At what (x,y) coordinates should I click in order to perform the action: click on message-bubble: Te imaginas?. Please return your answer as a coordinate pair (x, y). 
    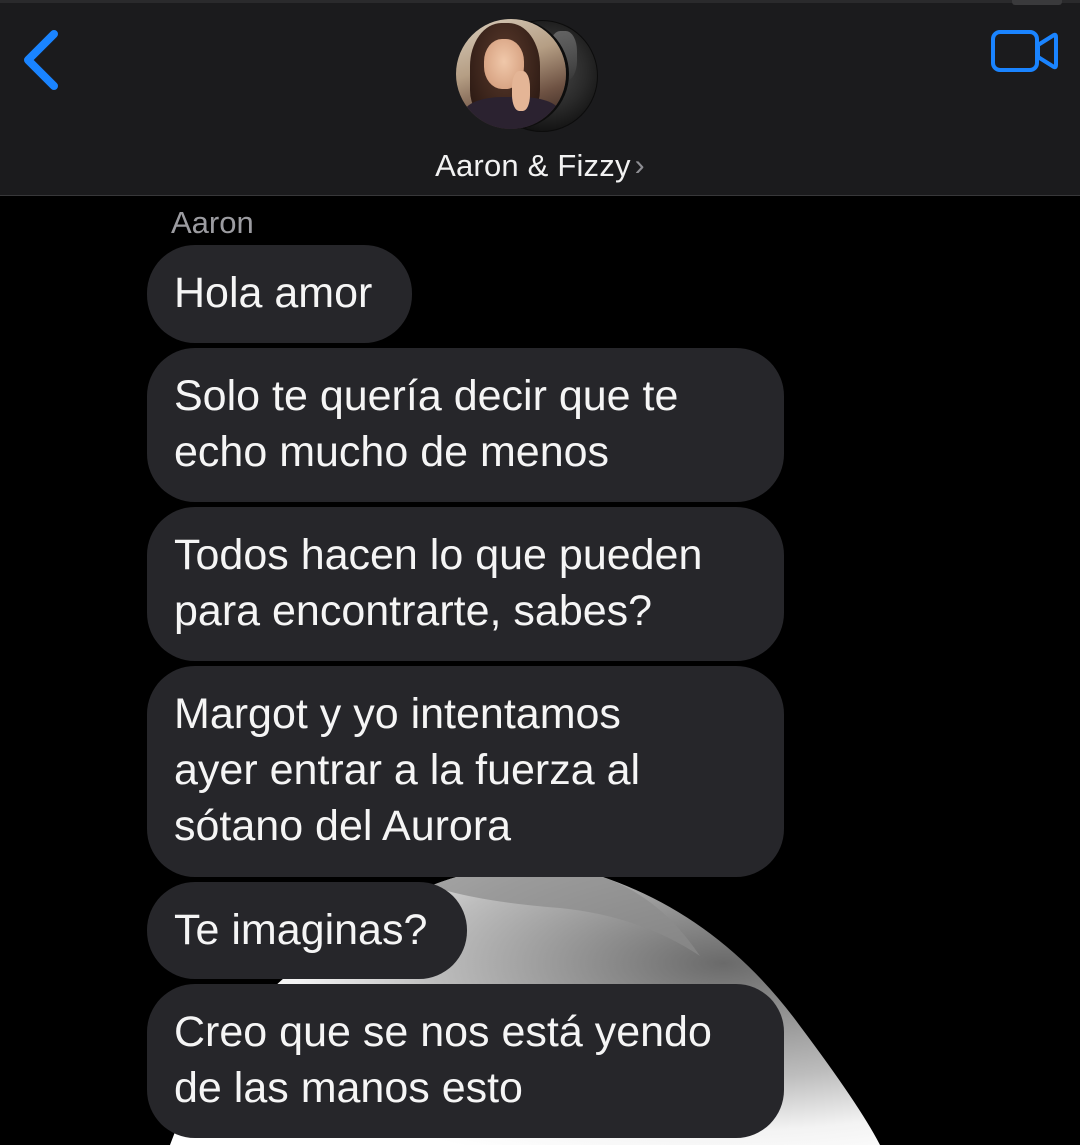
    Looking at the image, I should click on (307, 930).